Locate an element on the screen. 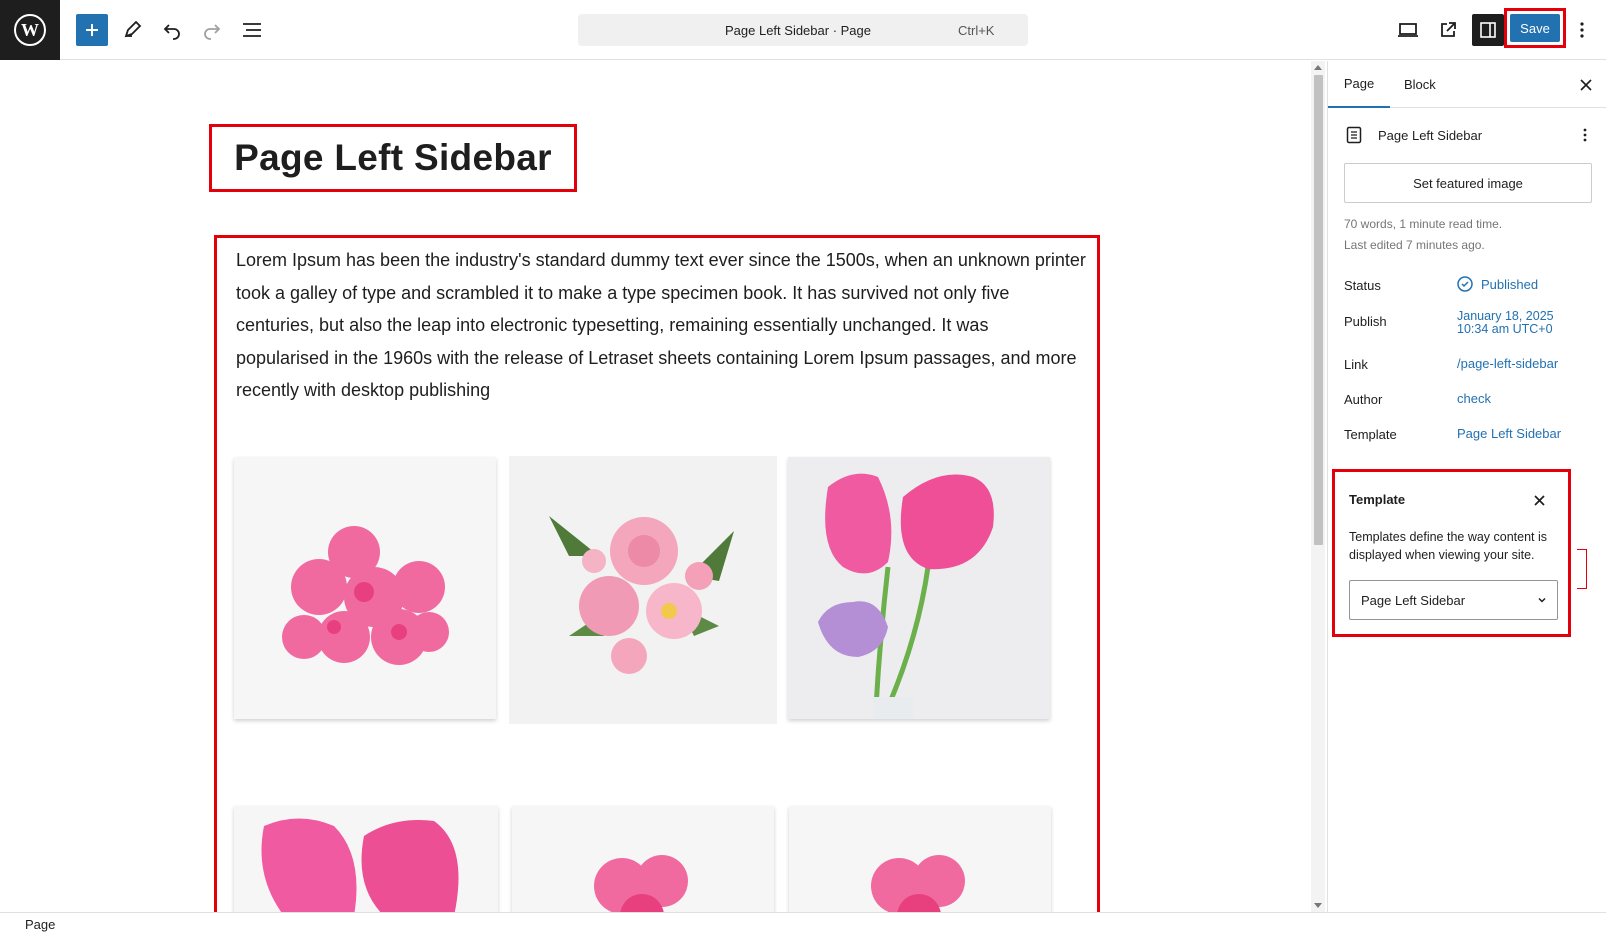 Image resolution: width=1606 pixels, height=936 pixels. save-button: Save is located at coordinates (1535, 28).